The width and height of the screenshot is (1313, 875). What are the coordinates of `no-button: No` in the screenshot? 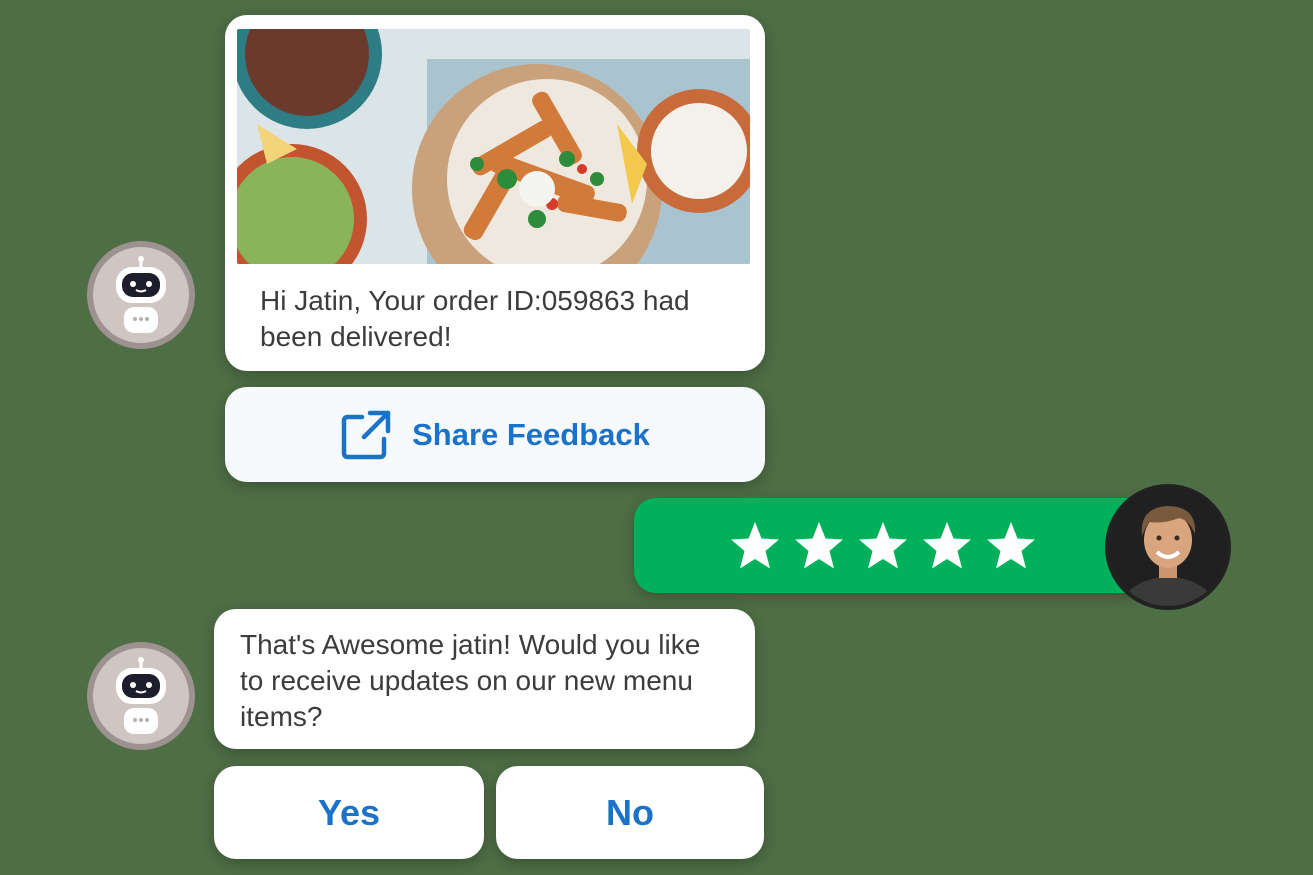 It's located at (630, 812).